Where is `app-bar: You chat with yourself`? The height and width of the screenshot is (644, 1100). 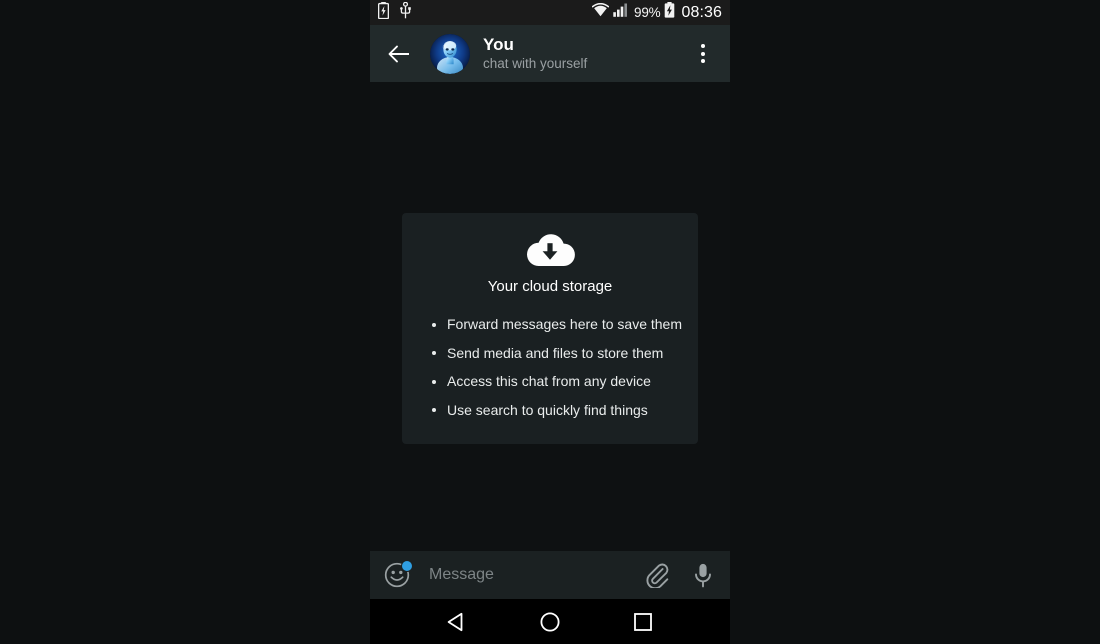 app-bar: You chat with yourself is located at coordinates (550, 53).